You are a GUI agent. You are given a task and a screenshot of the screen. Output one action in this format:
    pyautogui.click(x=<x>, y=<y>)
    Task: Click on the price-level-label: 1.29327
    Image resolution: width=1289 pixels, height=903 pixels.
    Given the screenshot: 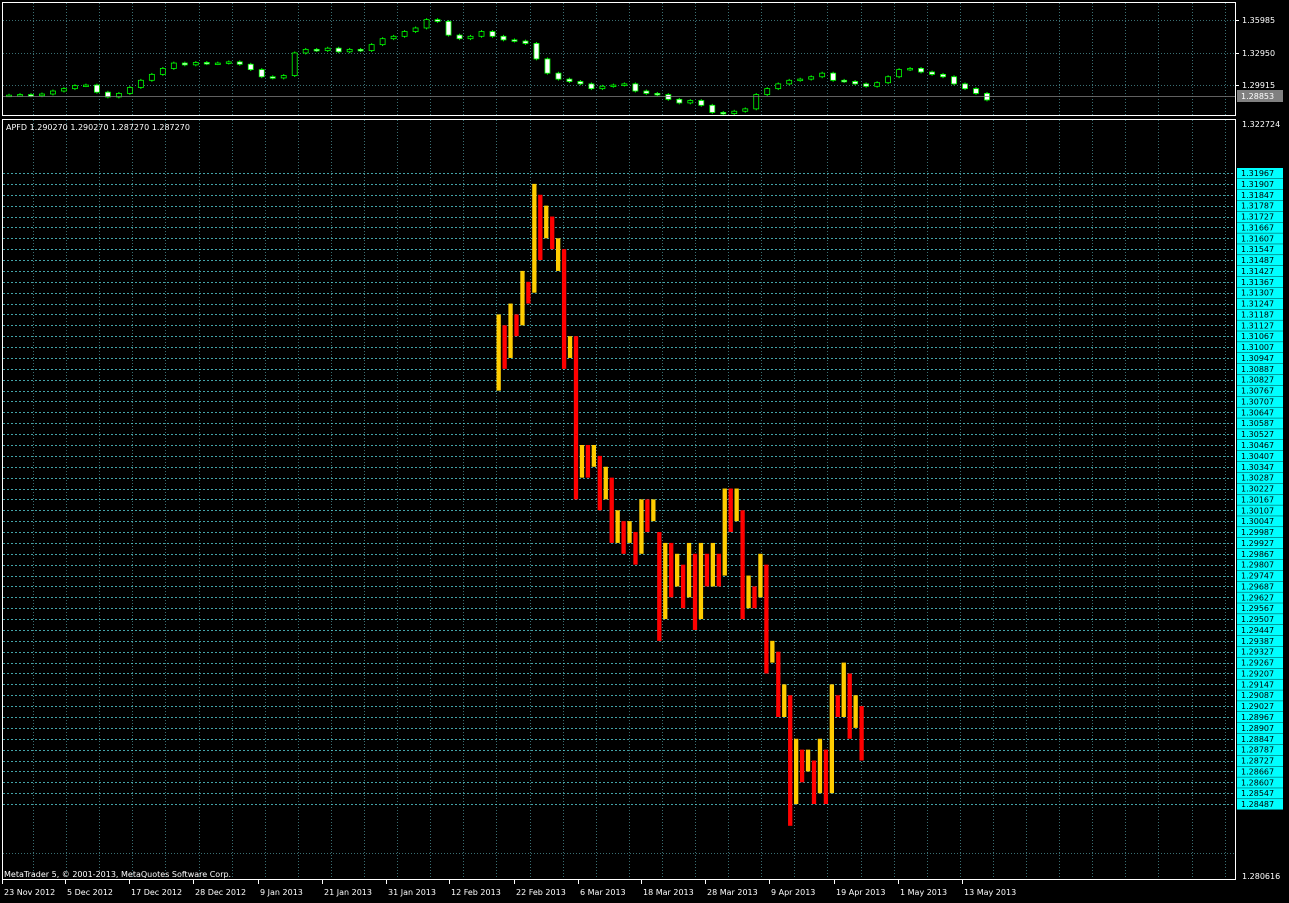 What is the action you would take?
    pyautogui.click(x=1257, y=652)
    